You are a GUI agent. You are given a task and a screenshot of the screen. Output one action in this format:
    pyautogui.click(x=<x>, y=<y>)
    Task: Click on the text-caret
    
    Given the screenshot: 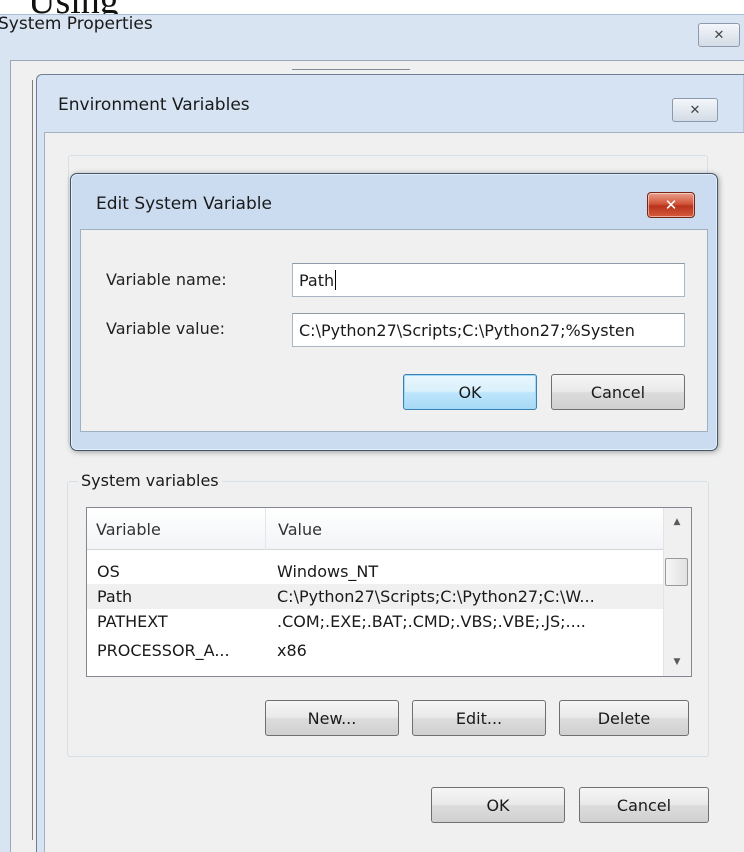 What is the action you would take?
    pyautogui.click(x=336, y=280)
    